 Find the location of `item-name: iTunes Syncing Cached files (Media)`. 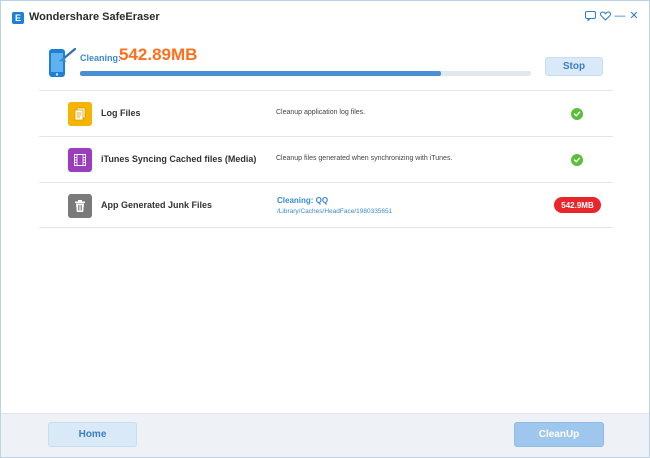

item-name: iTunes Syncing Cached files (Media) is located at coordinates (179, 159).